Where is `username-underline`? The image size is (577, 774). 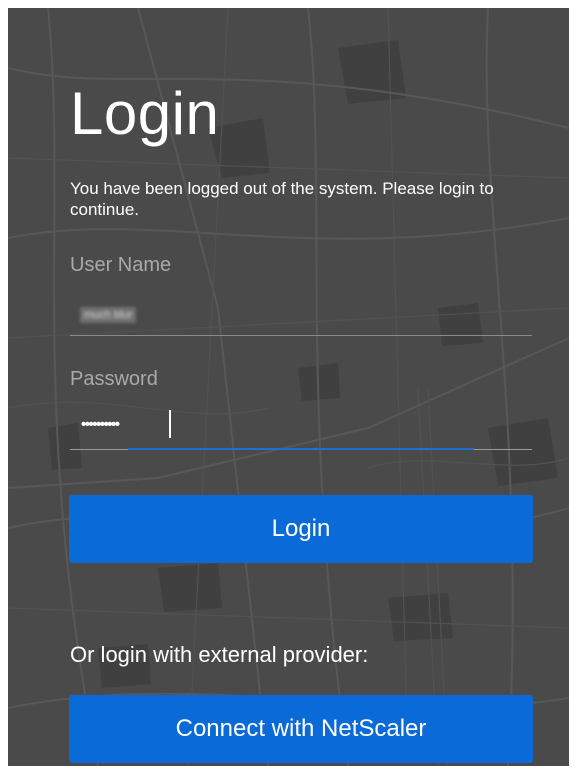 username-underline is located at coordinates (301, 335).